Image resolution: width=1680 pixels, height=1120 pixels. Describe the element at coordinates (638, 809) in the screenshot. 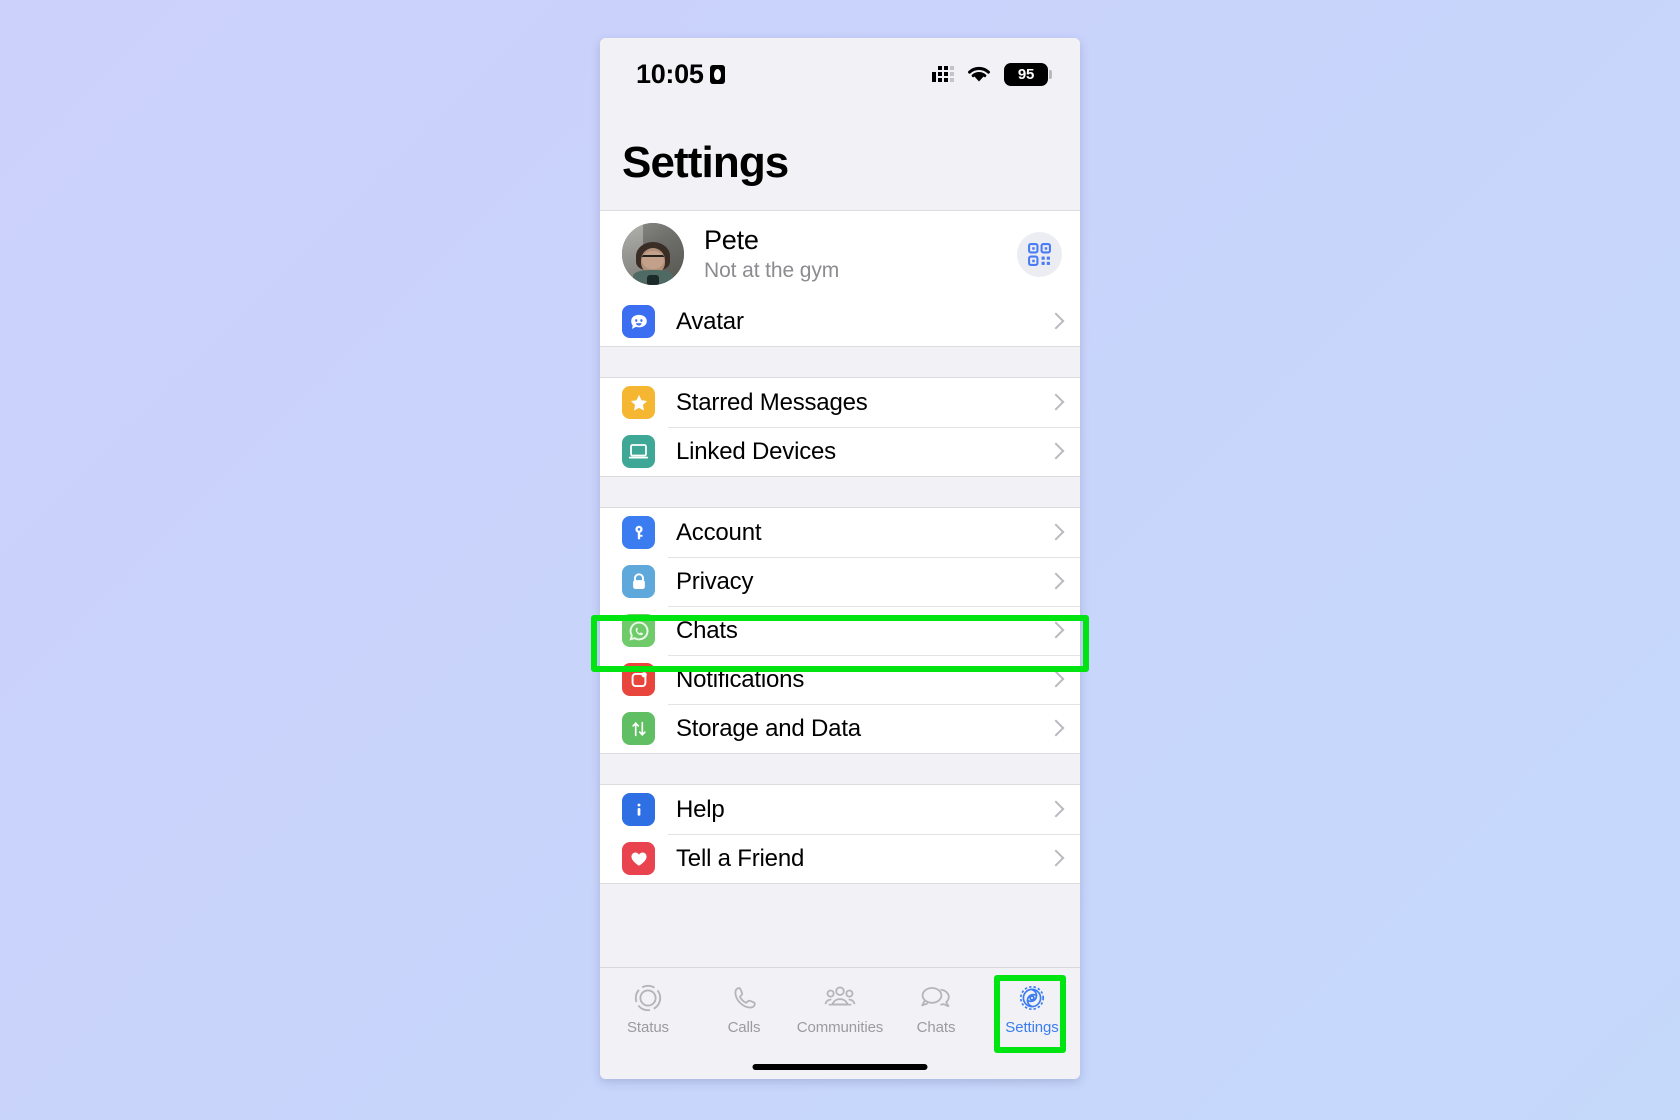

I see `info-icon` at that location.